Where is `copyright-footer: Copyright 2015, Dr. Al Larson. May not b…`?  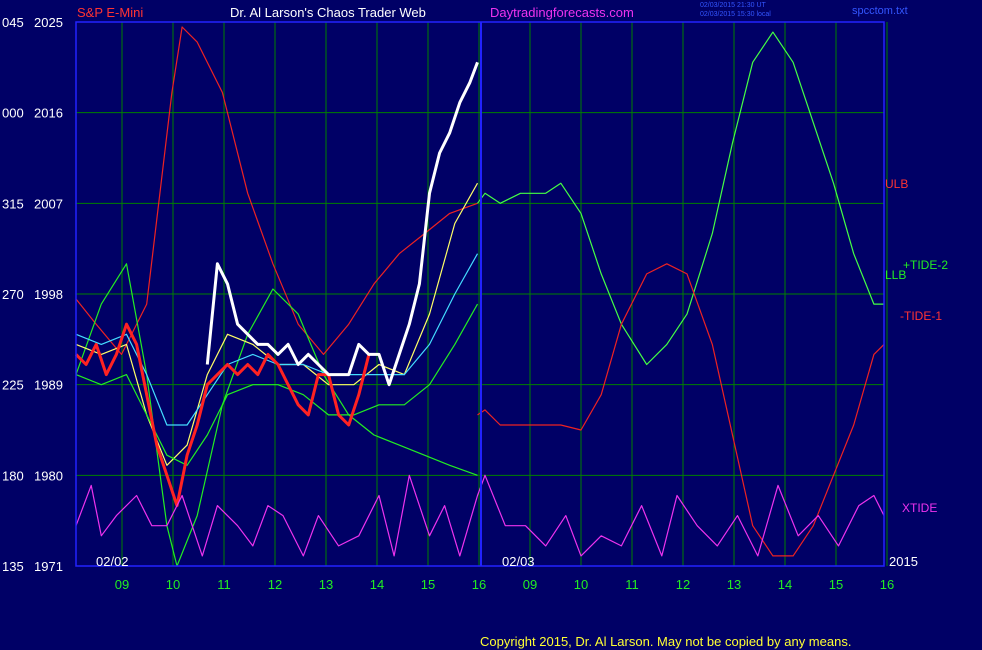 copyright-footer: Copyright 2015, Dr. Al Larson. May not b… is located at coordinates (665, 641).